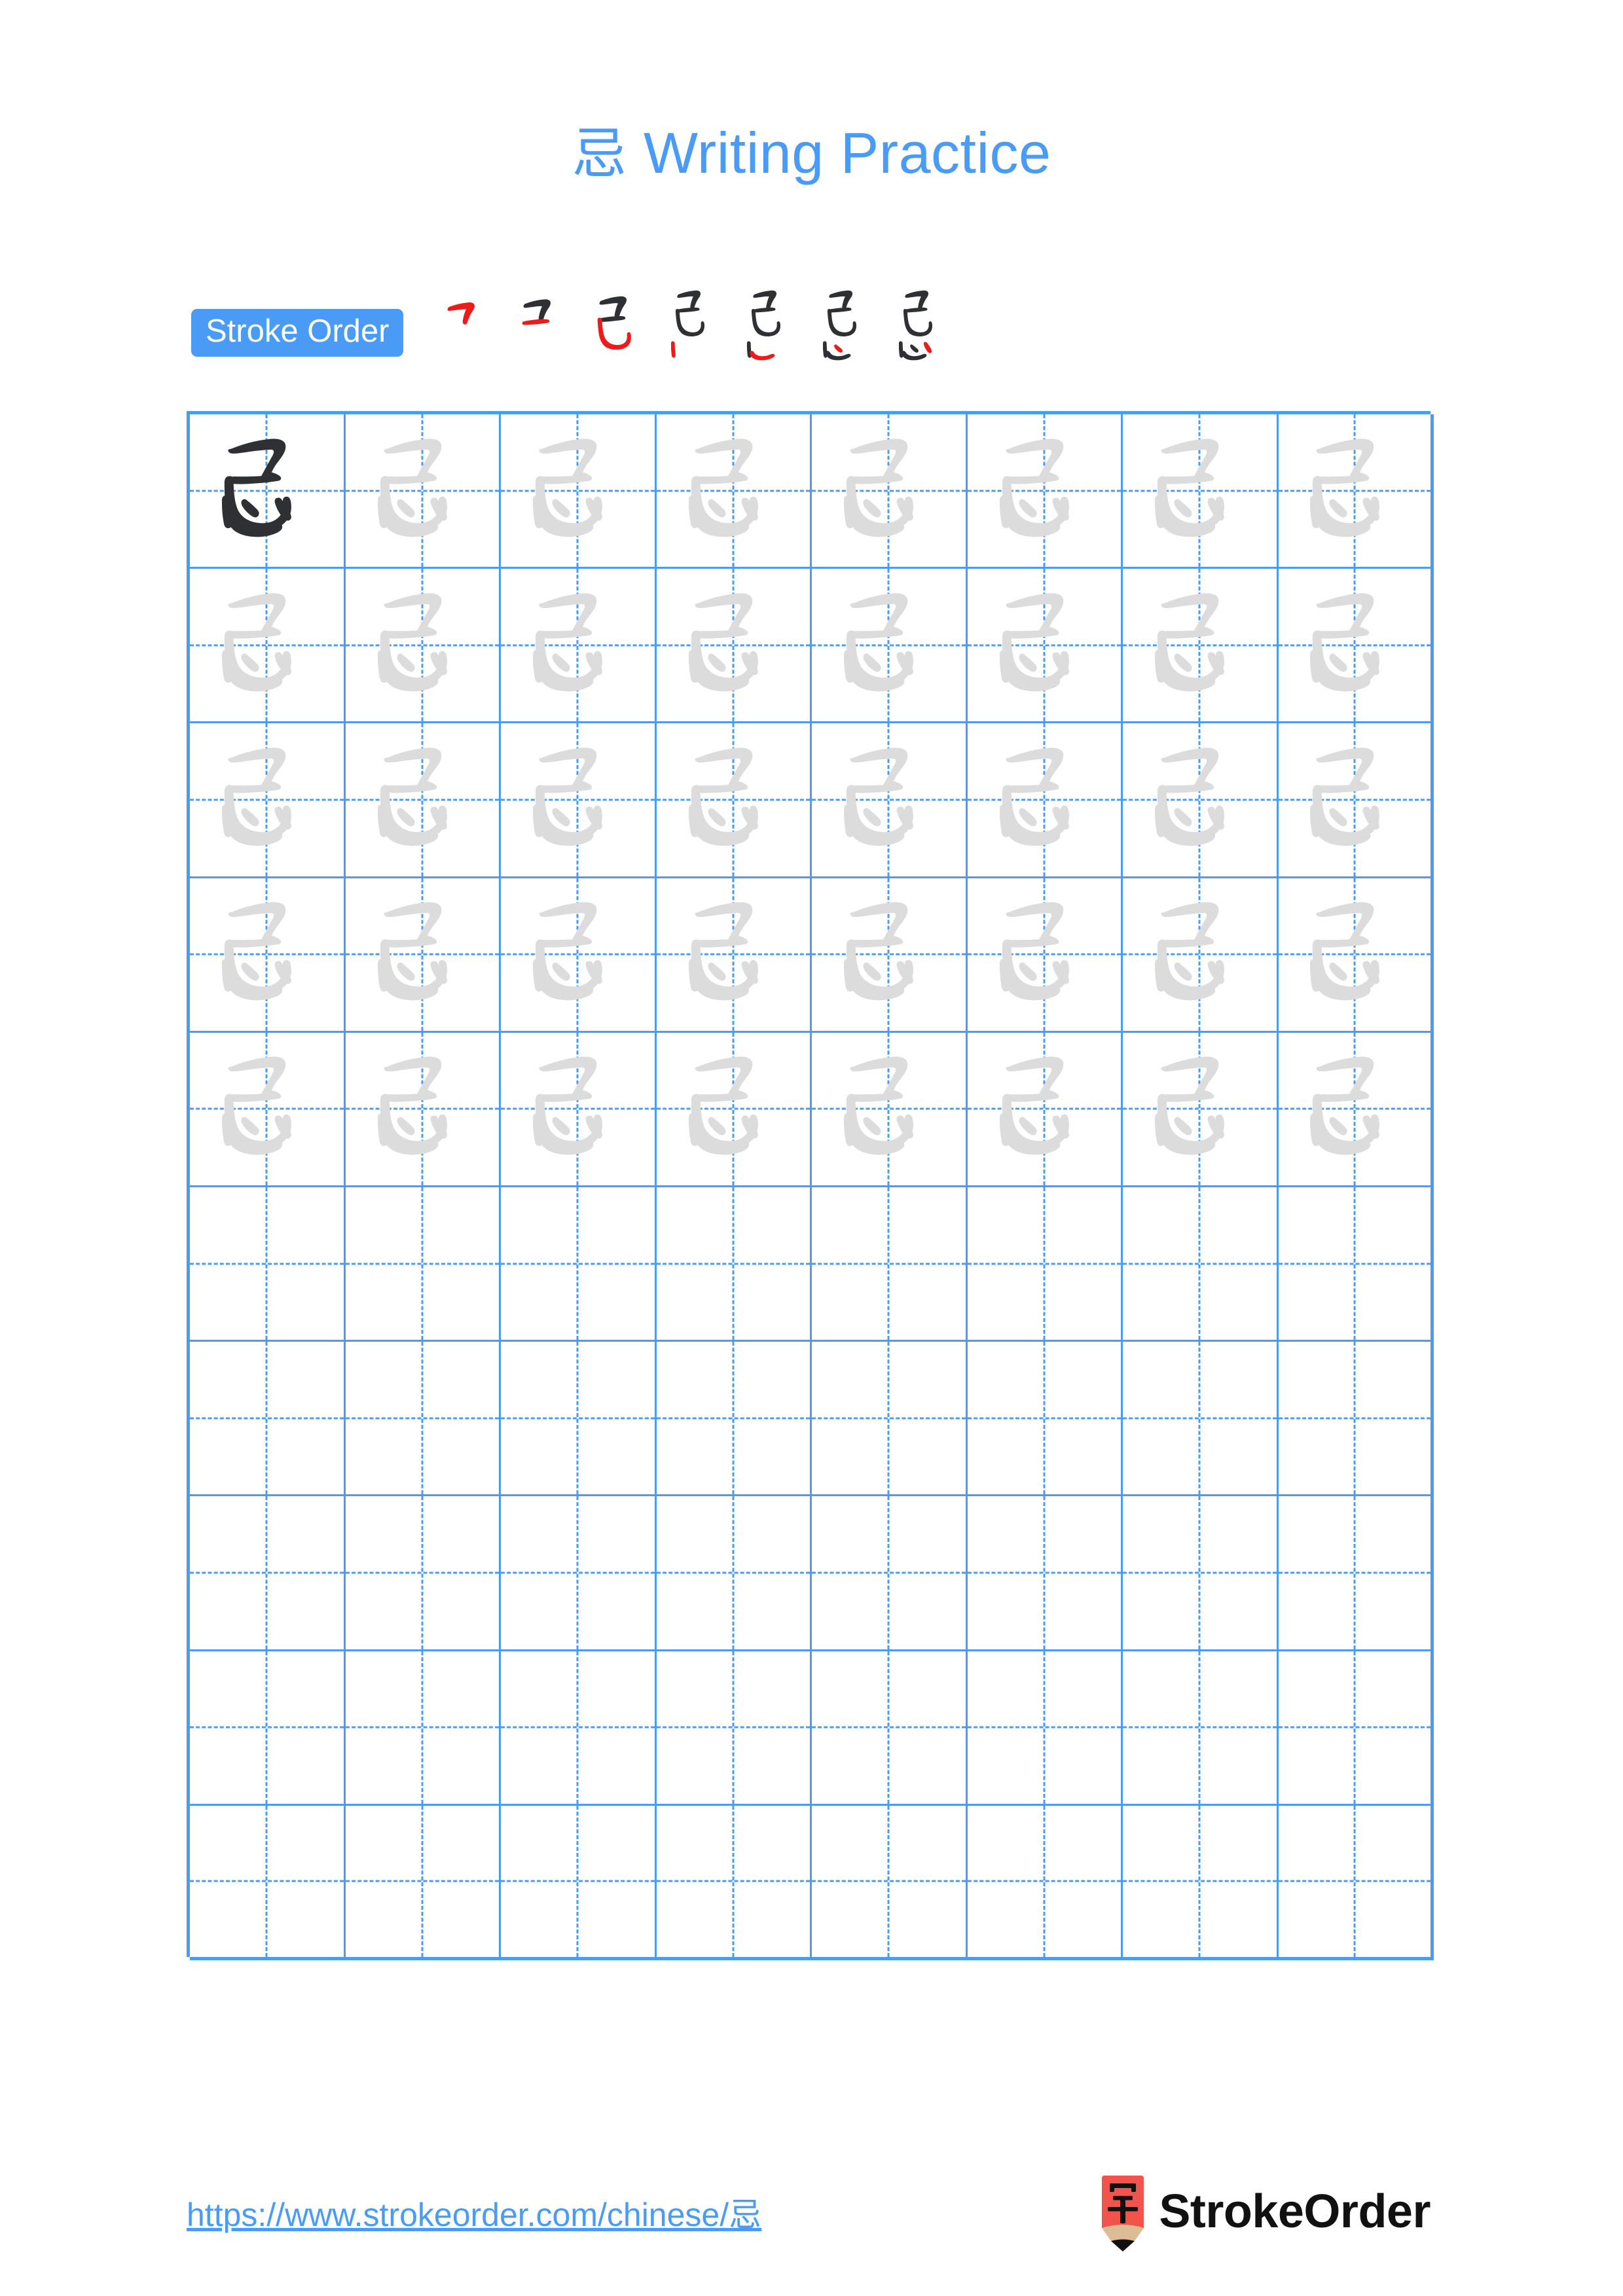 This screenshot has height=2296, width=1623. Describe the element at coordinates (1295, 2211) in the screenshot. I see `brand-name: StrokeOrder` at that location.